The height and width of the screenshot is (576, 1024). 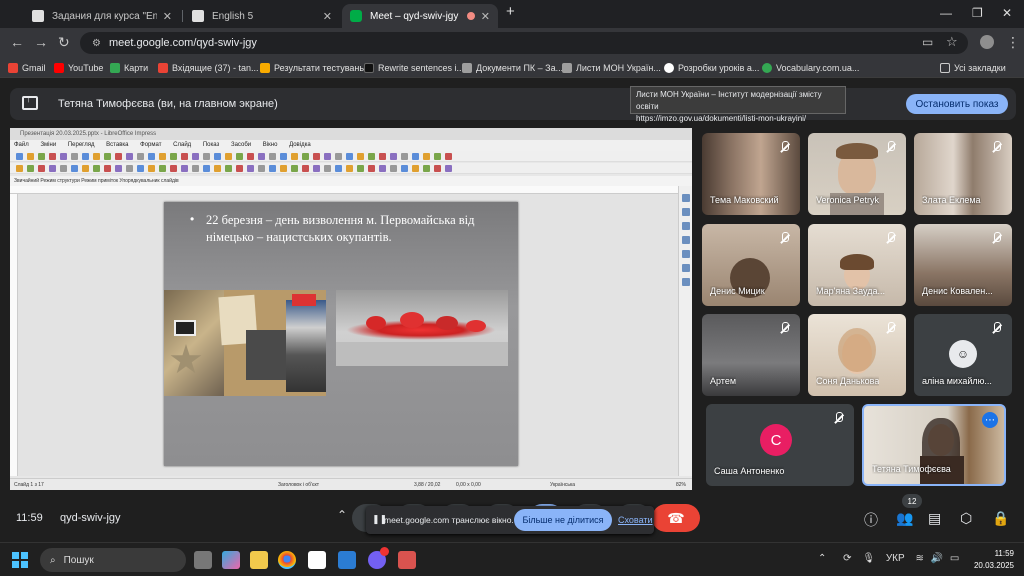 What do you see at coordinates (686, 268) in the screenshot?
I see `gallery-icon` at bounding box center [686, 268].